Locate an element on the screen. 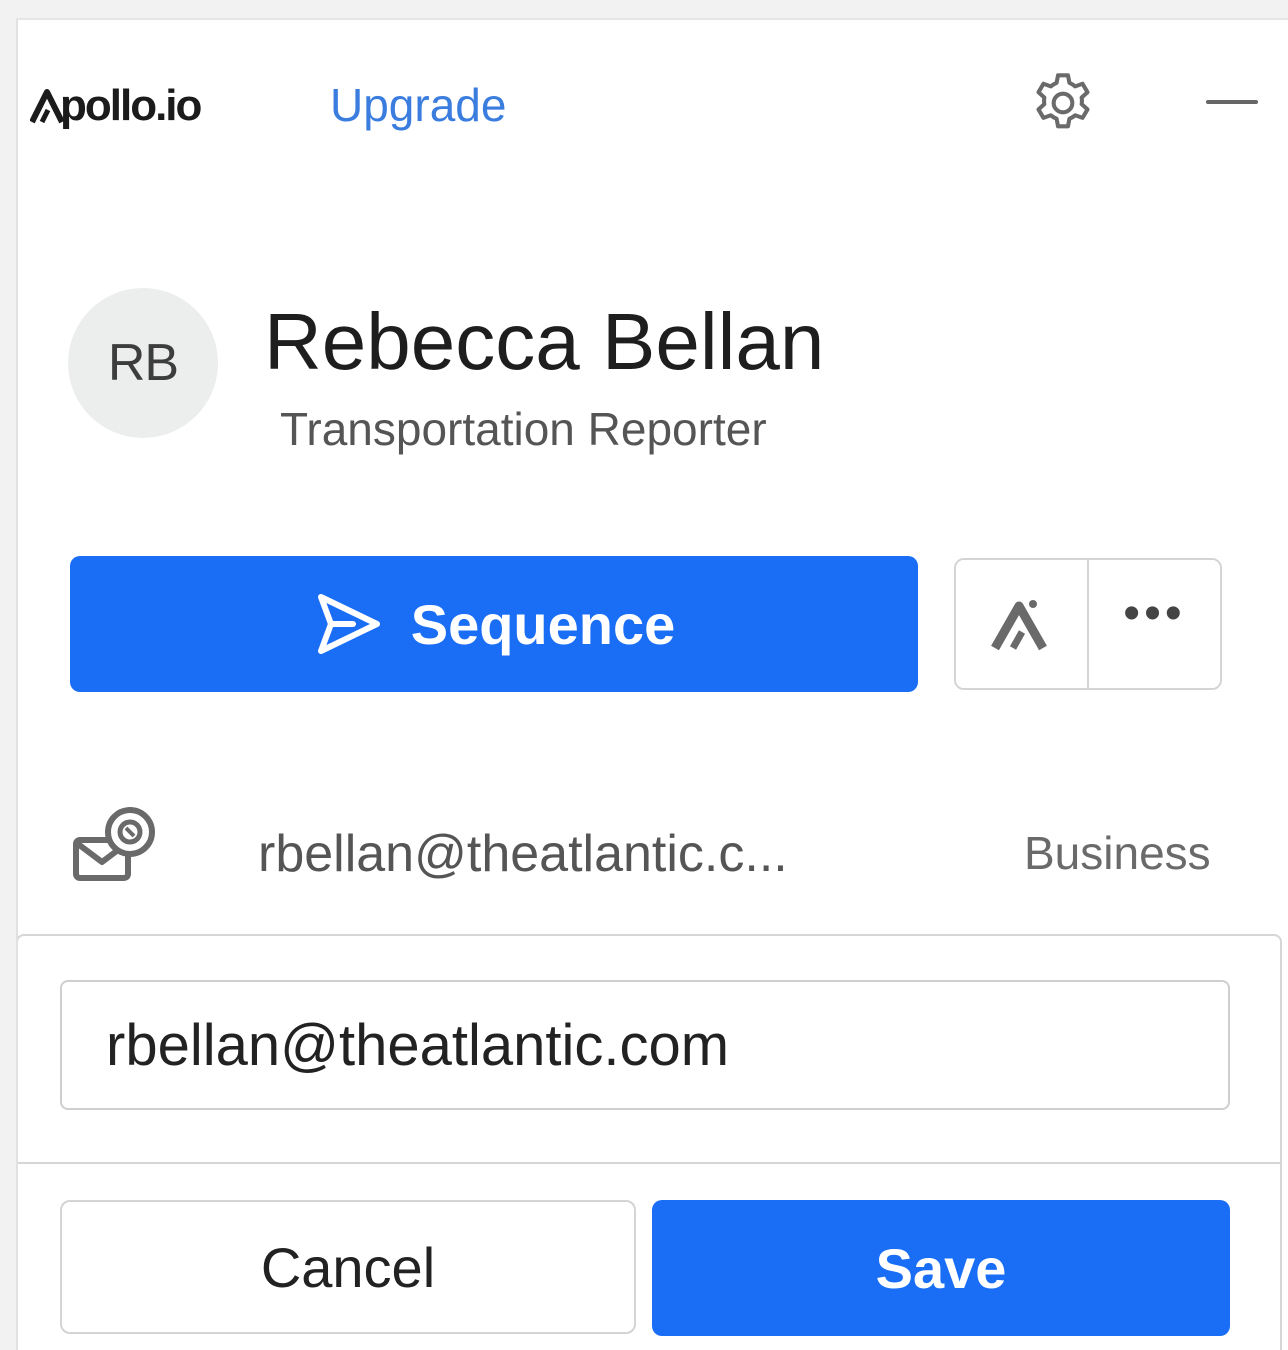  contact-name: Rebecca Bellan is located at coordinates (544, 341).